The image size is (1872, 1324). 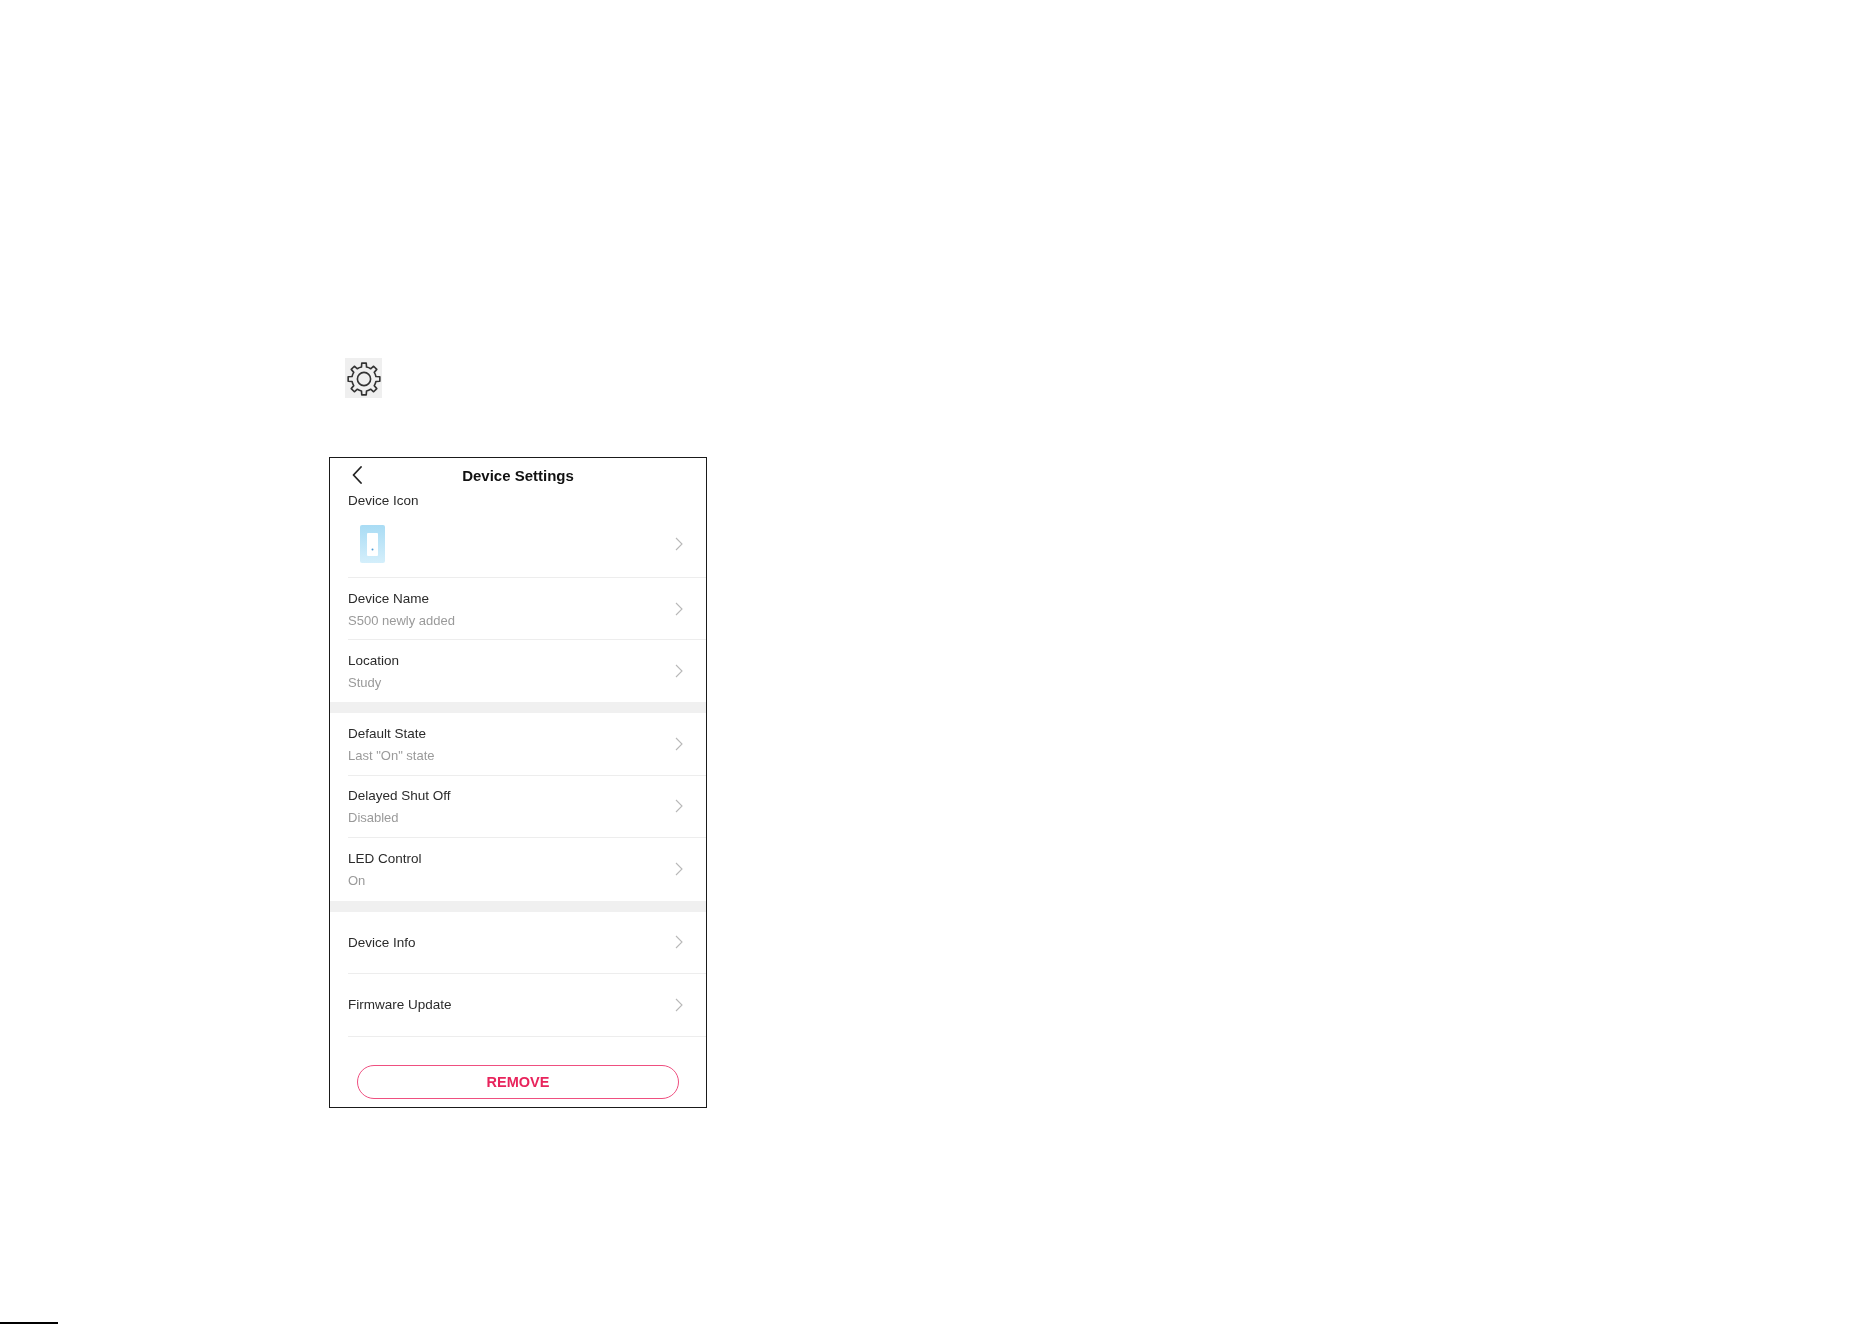 I want to click on settings-icon, so click(x=363, y=378).